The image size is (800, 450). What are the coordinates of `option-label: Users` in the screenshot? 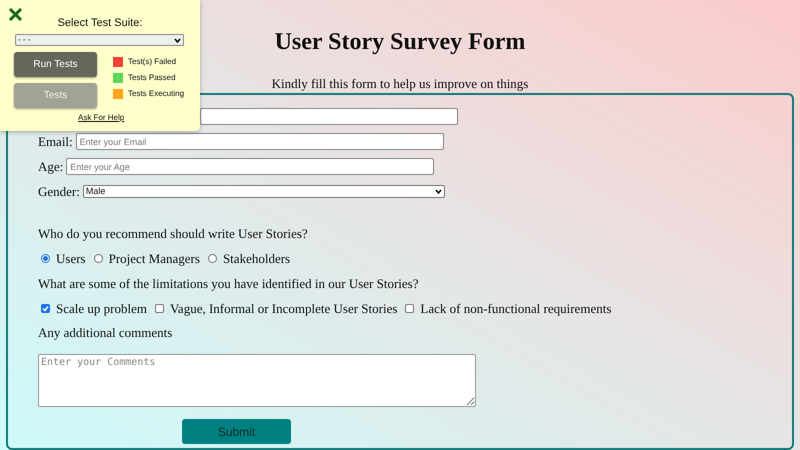 It's located at (71, 259).